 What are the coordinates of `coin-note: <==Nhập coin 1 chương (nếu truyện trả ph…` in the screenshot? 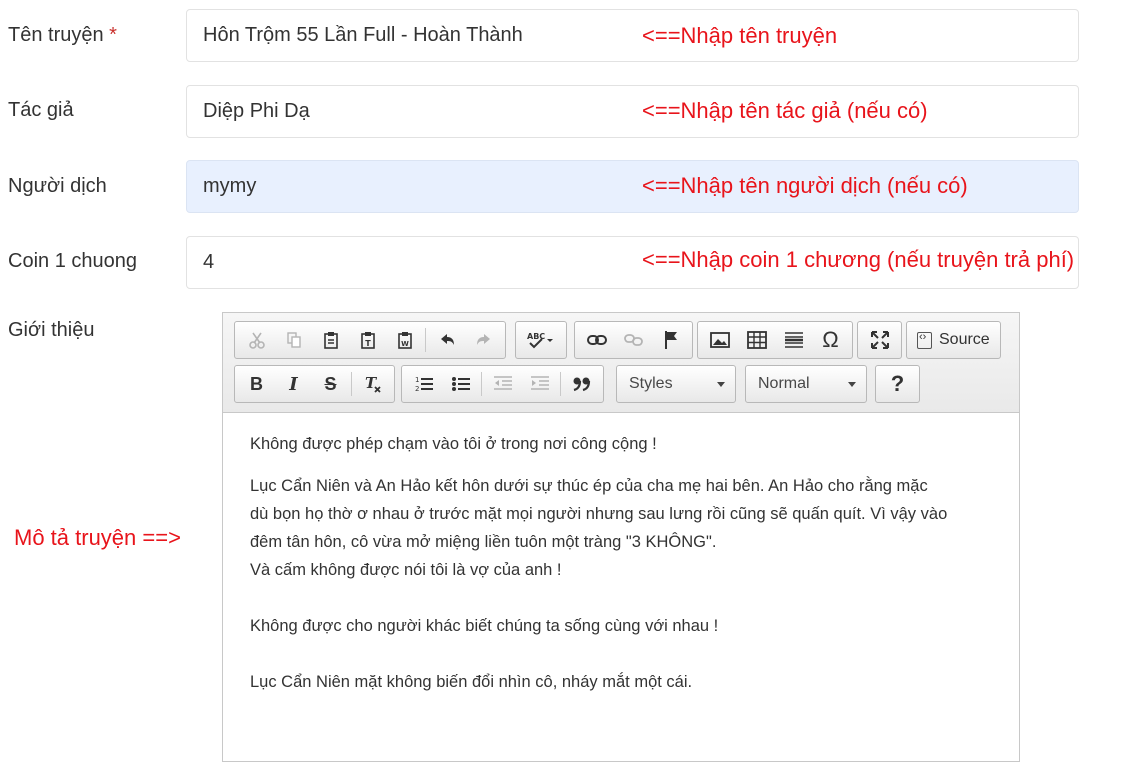 It's located at (858, 259).